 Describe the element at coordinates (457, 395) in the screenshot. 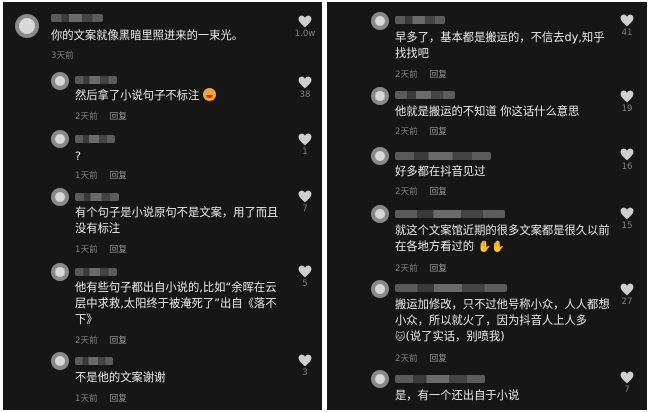

I see `comment-text: 是，有一个还出自于小说` at that location.